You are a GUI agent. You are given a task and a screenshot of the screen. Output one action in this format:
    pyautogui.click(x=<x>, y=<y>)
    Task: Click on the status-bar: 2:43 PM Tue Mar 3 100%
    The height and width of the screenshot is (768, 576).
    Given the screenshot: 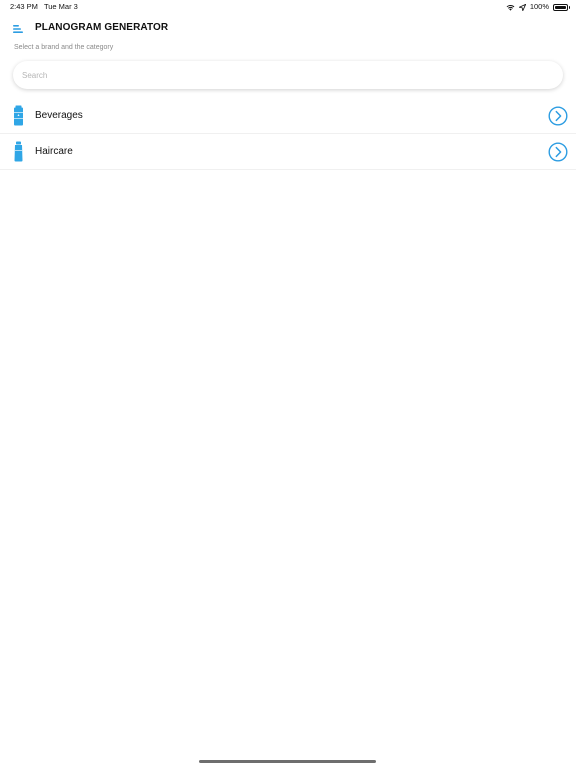 What is the action you would take?
    pyautogui.click(x=288, y=7)
    